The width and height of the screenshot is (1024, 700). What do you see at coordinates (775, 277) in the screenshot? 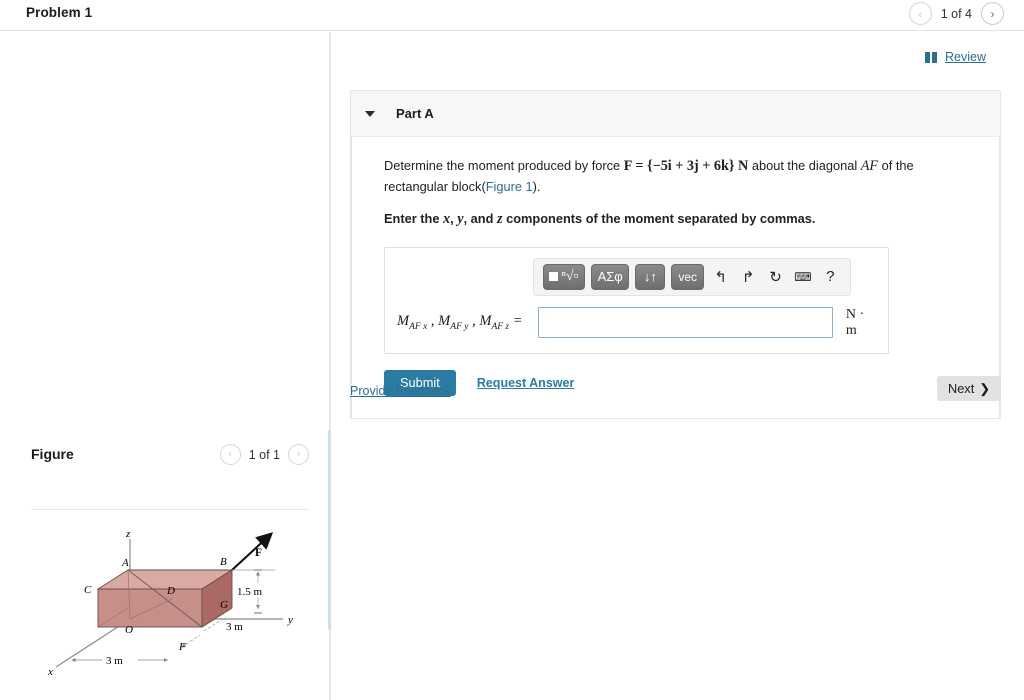
I see `reset-icon: ↻` at bounding box center [775, 277].